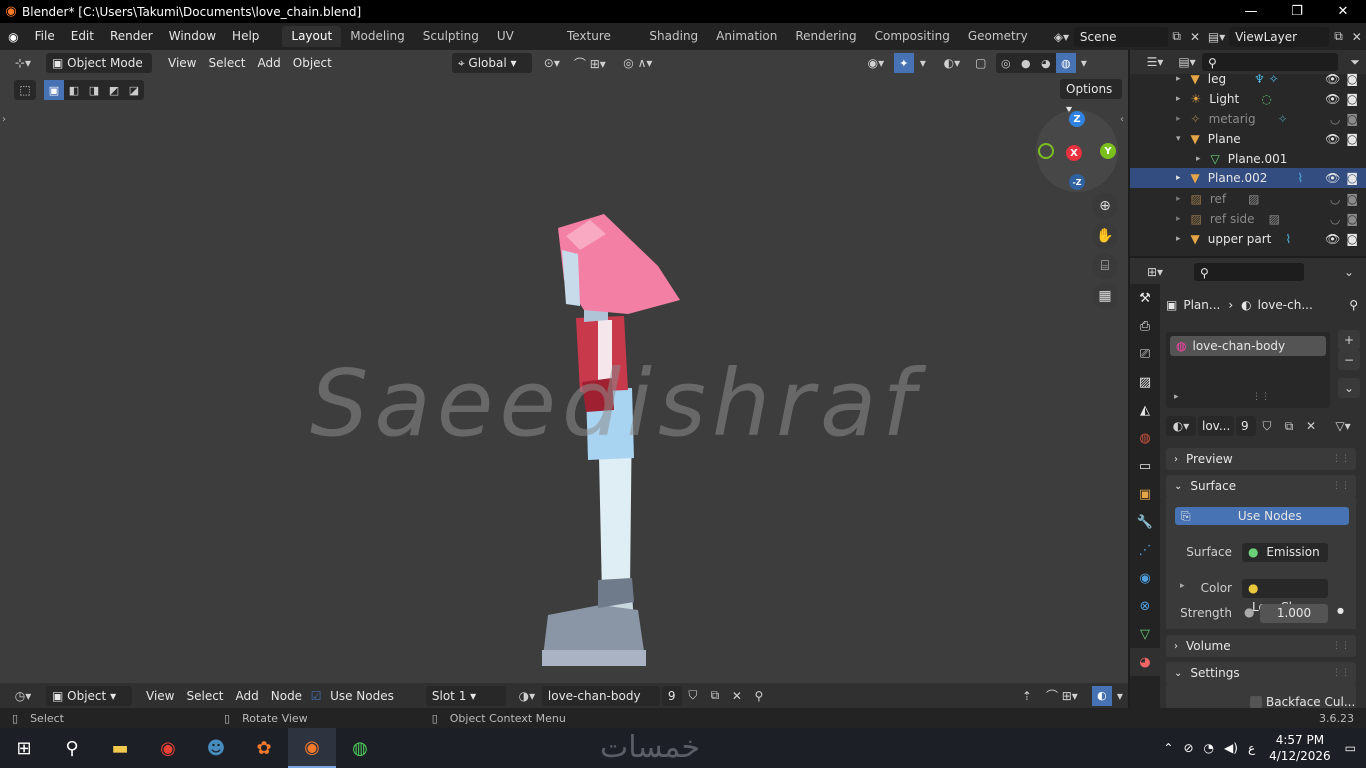 The image size is (1366, 768). Describe the element at coordinates (923, 63) in the screenshot. I see `gizmo-dropdown-icon: ▾` at that location.